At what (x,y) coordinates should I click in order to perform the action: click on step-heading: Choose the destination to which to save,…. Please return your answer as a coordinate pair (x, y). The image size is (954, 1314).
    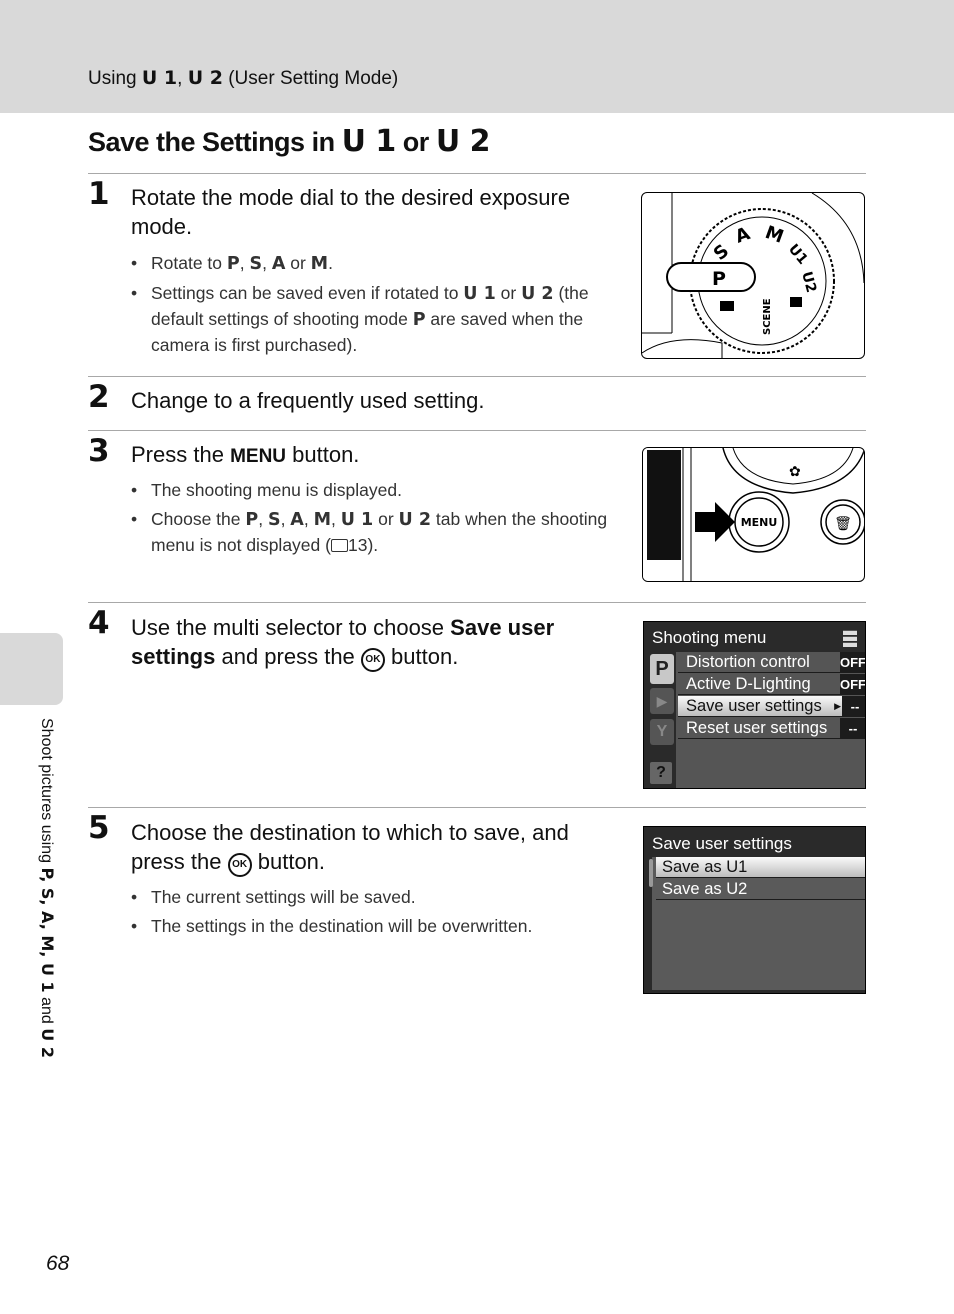
    Looking at the image, I should click on (376, 847).